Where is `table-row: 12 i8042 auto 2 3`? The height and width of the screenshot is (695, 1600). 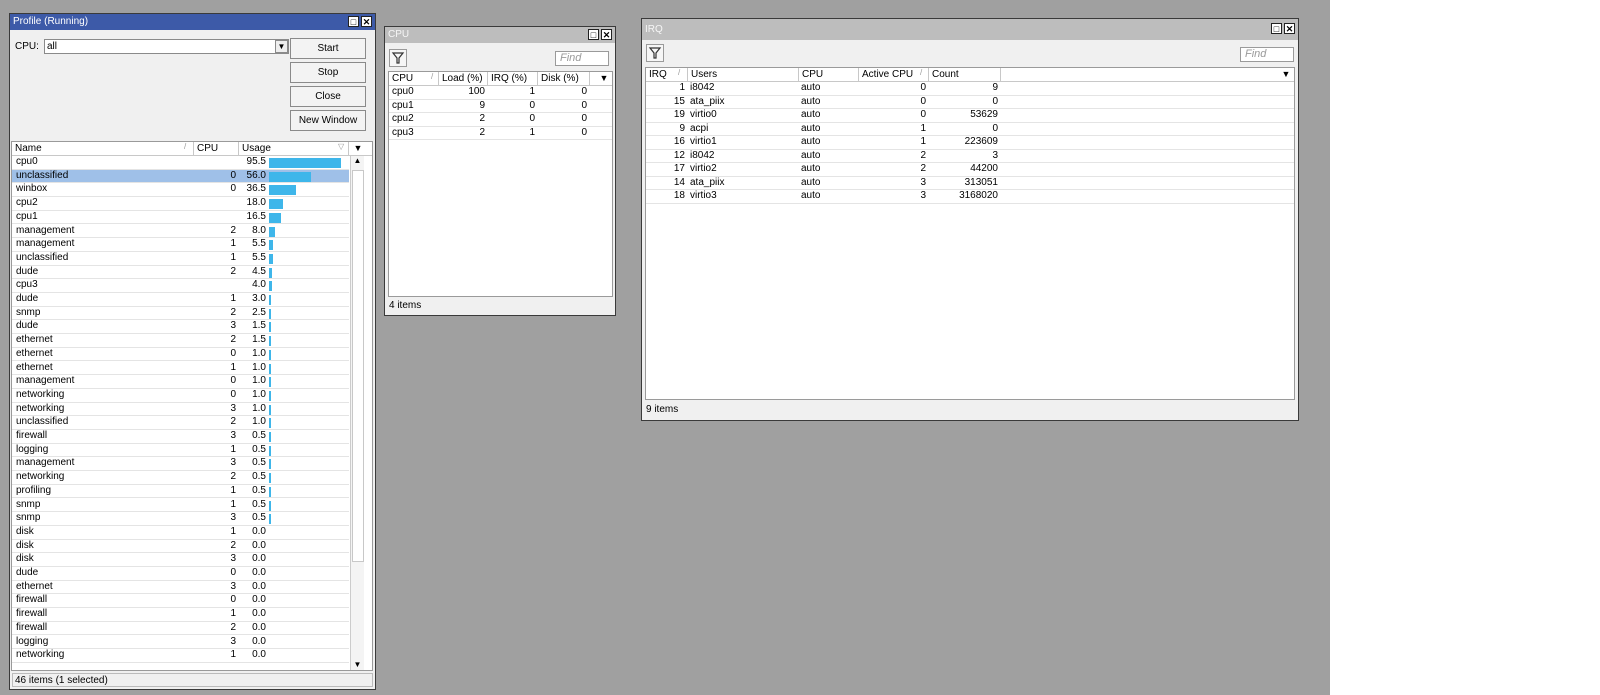
table-row: 12 i8042 auto 2 3 is located at coordinates (970, 157).